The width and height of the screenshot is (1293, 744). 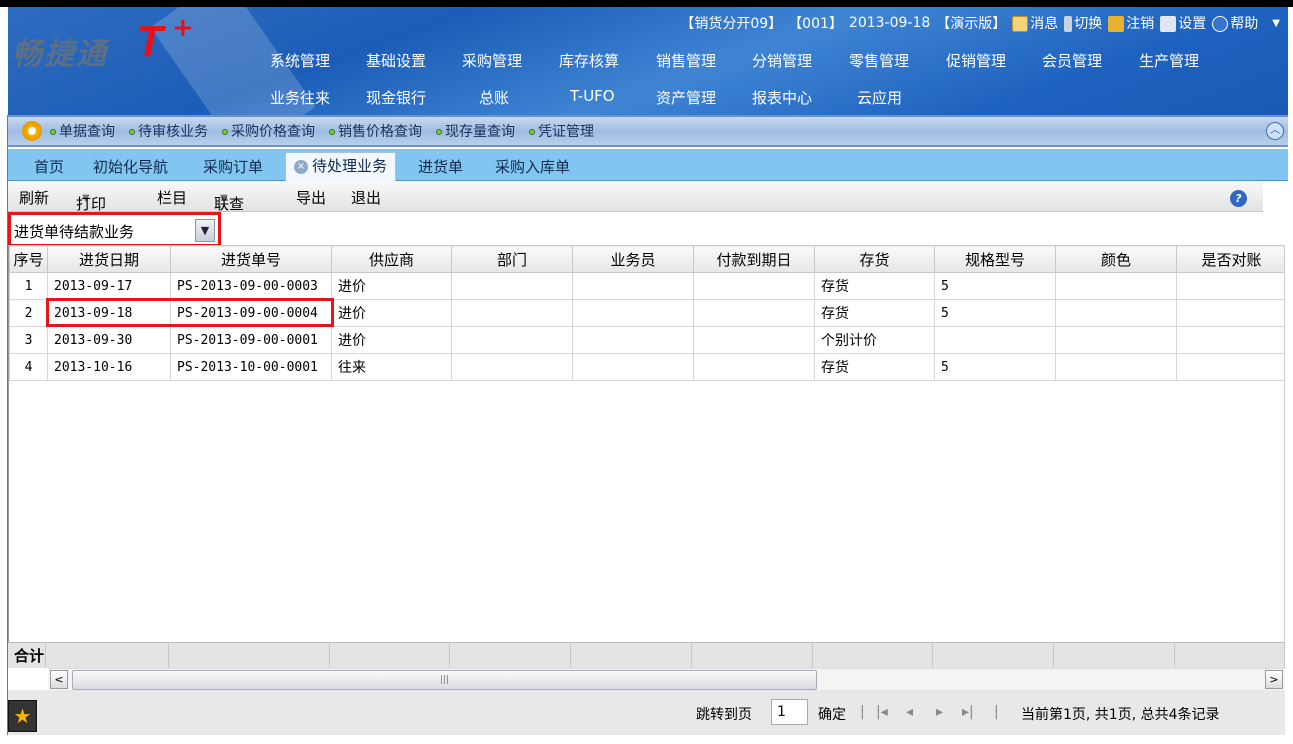 I want to click on next-page-icon: ▸, so click(x=939, y=712).